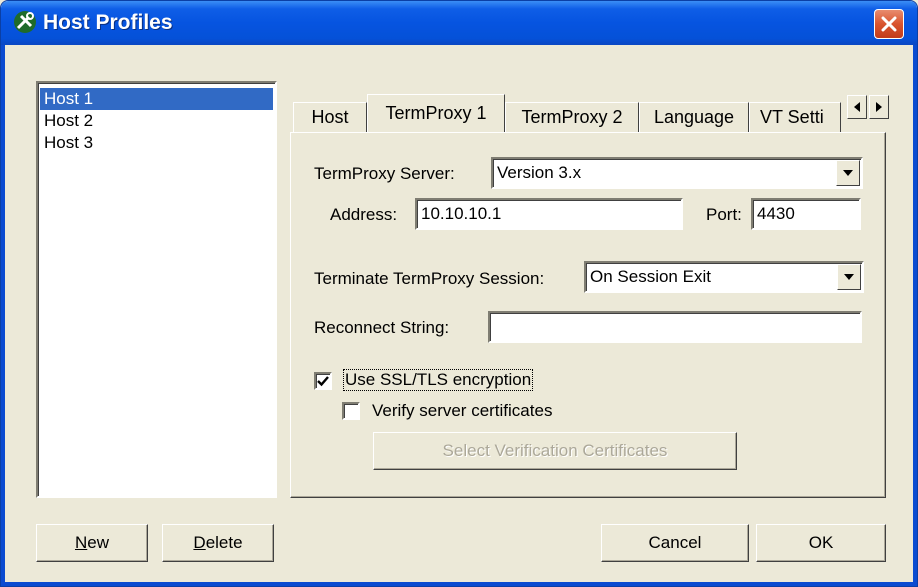  Describe the element at coordinates (351, 411) in the screenshot. I see `verify-certificates-checkbox` at that location.